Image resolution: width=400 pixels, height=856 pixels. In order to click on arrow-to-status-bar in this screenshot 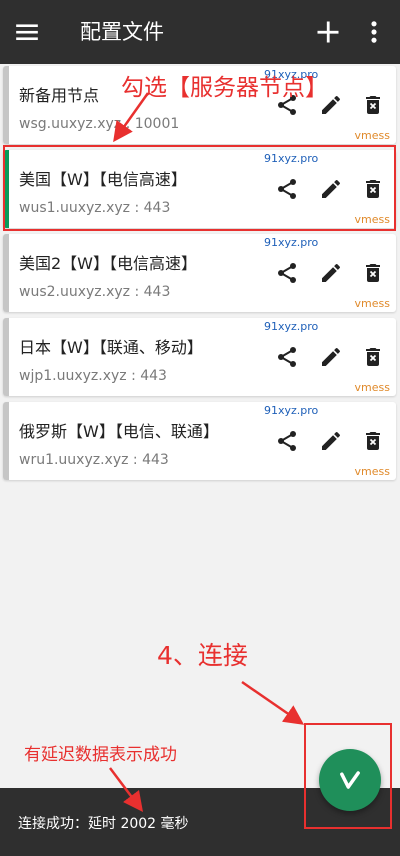, I will do `click(126, 789)`.